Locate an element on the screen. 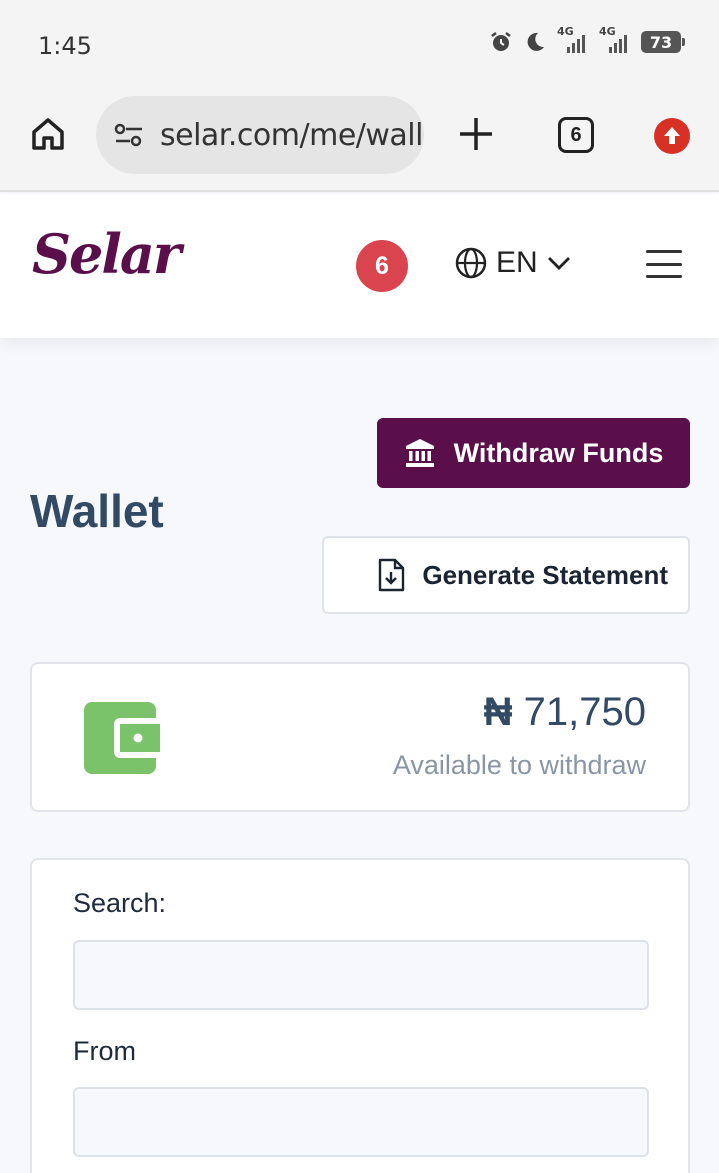  file-download-icon is located at coordinates (392, 575).